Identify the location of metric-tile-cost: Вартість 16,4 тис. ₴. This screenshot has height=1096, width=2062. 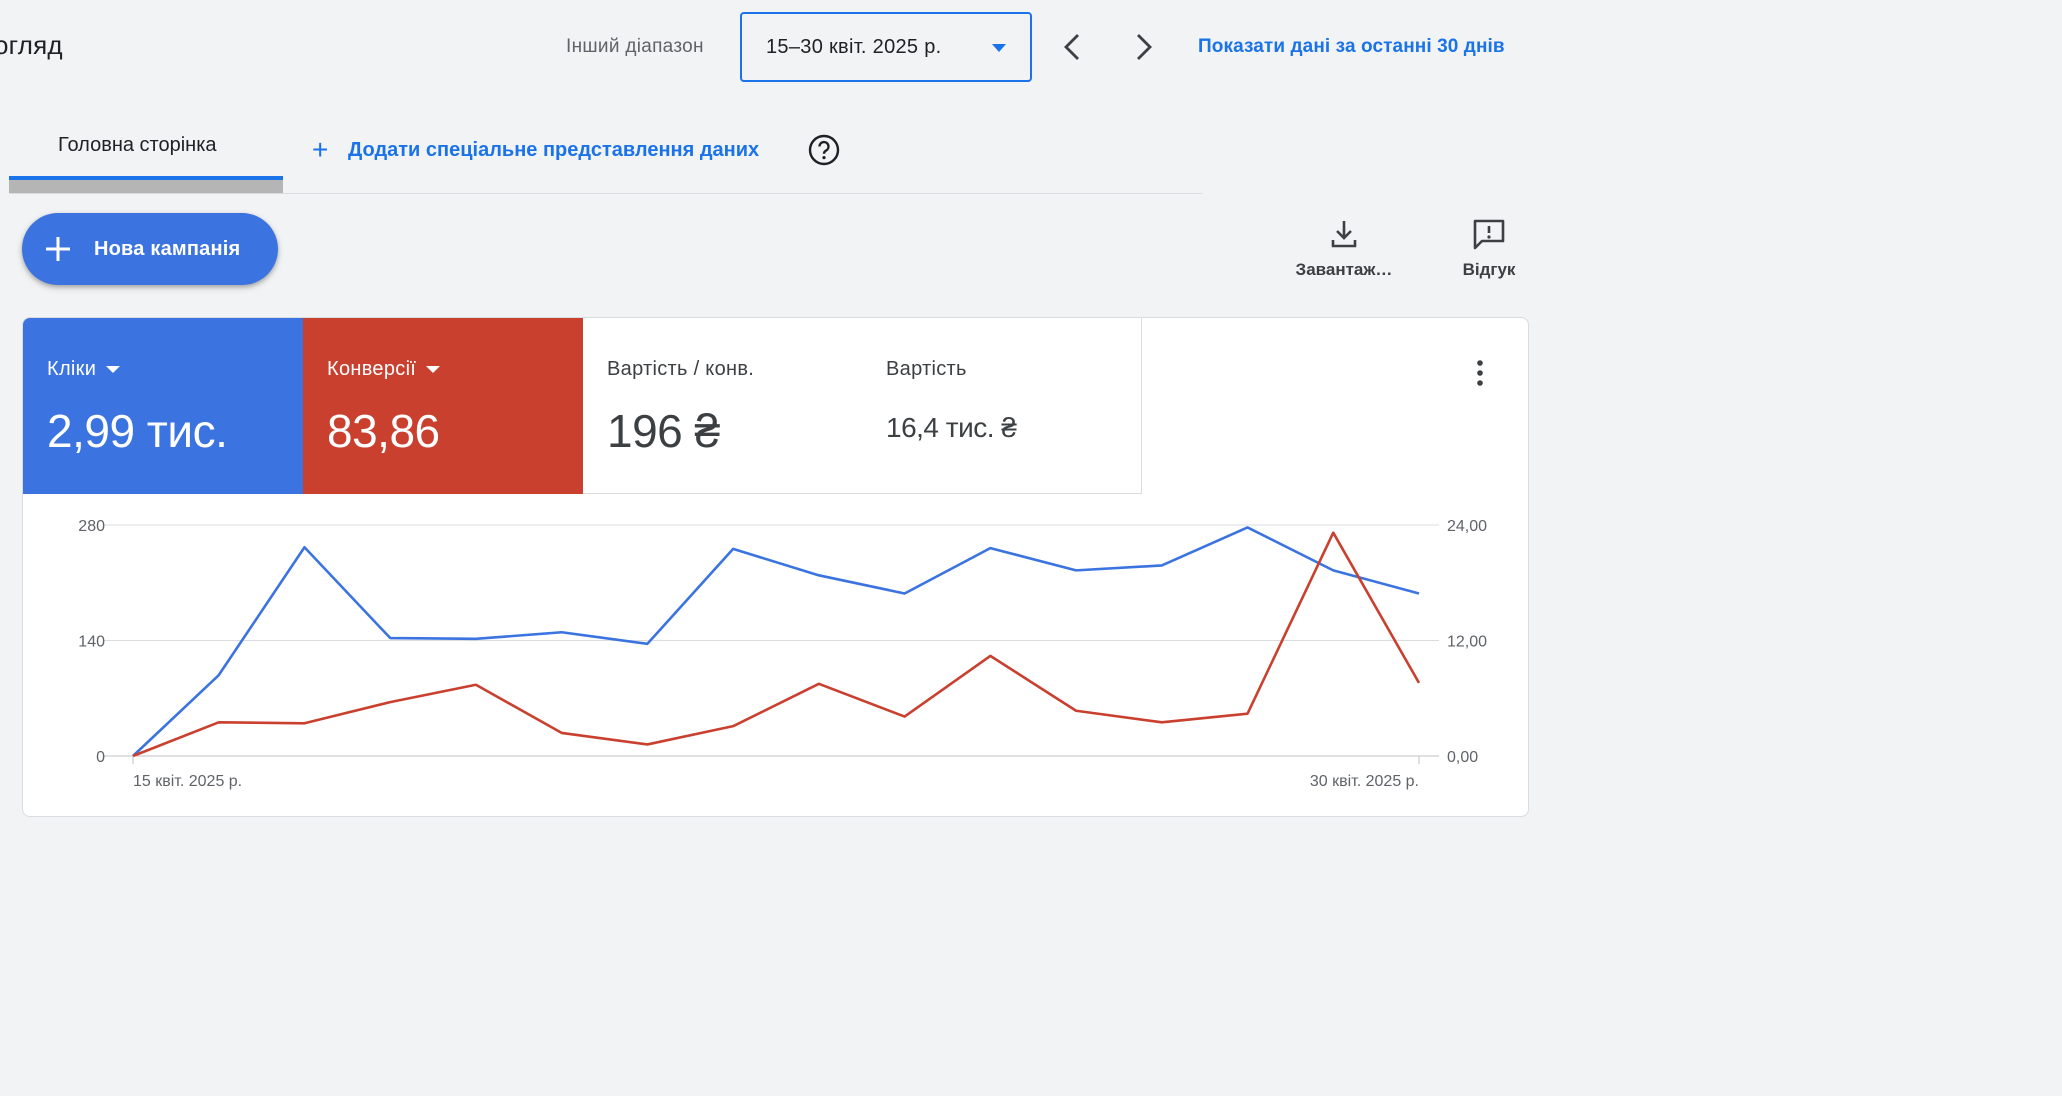
(1002, 406).